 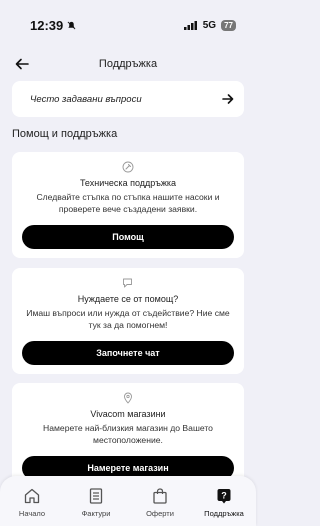 What do you see at coordinates (32, 496) in the screenshot?
I see `home-icon` at bounding box center [32, 496].